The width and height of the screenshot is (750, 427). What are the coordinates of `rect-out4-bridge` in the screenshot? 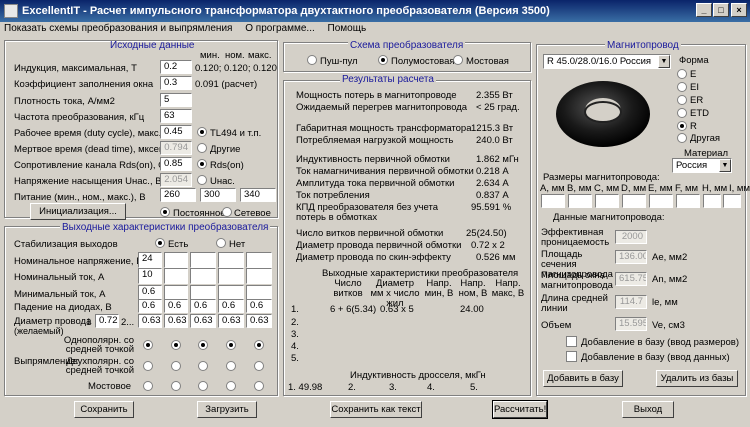 It's located at (231, 386).